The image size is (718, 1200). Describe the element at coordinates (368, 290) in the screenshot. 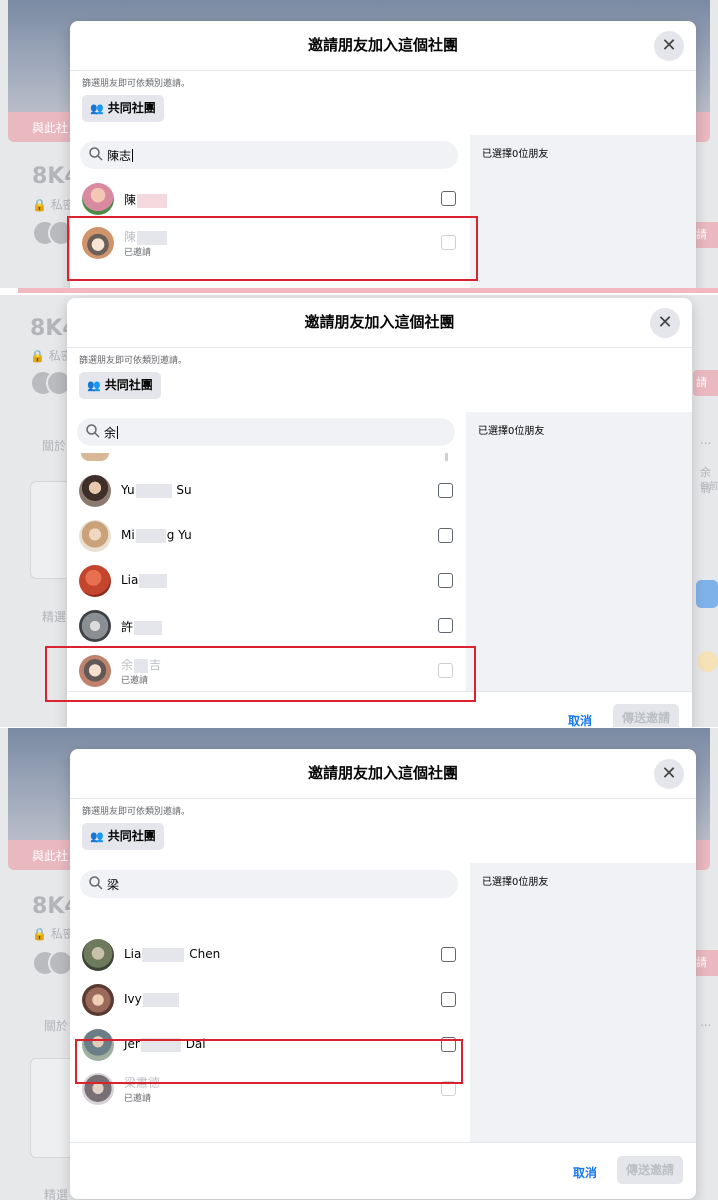

I see `panel-separator` at that location.